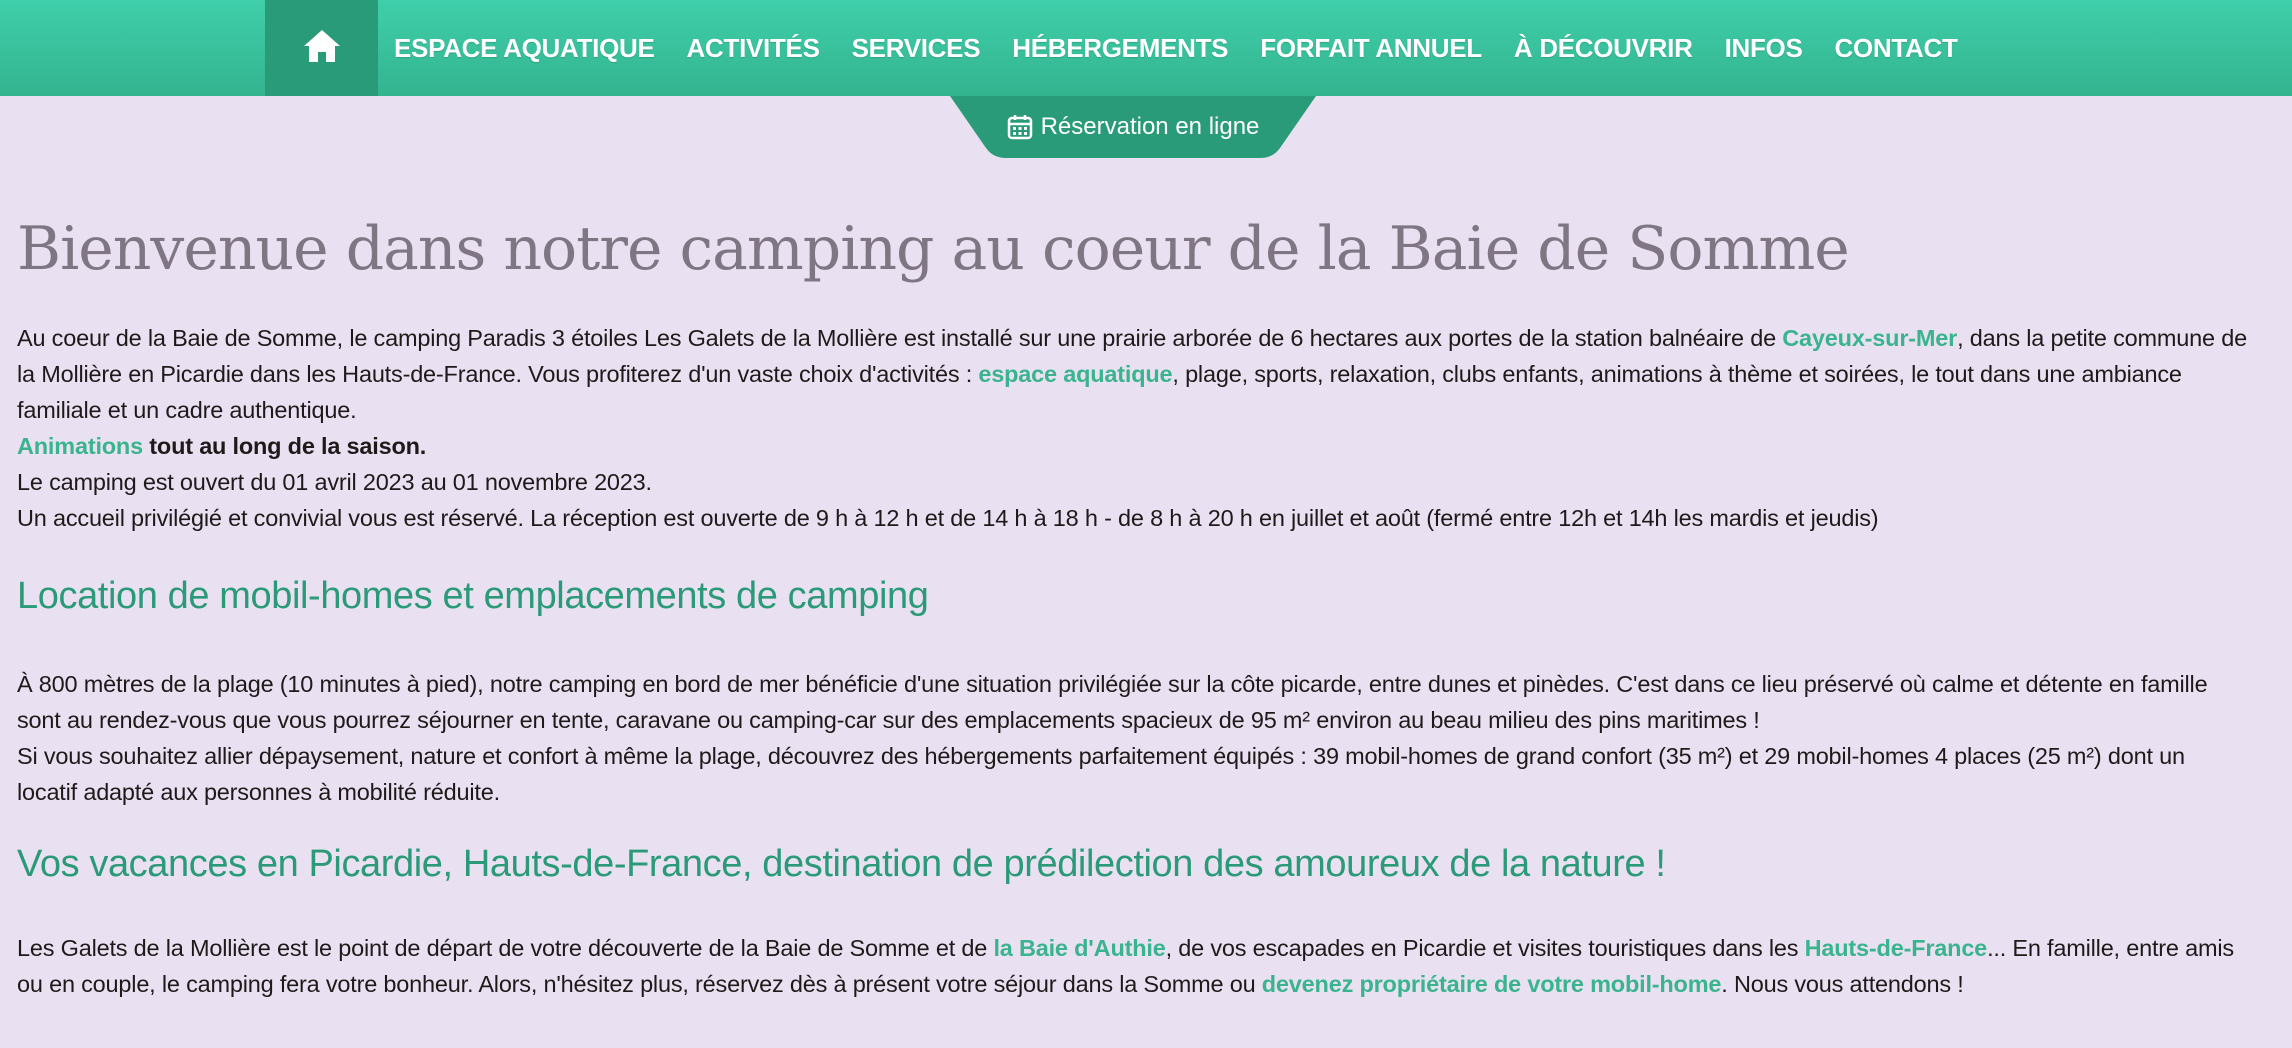  I want to click on calendar-icon, so click(1020, 127).